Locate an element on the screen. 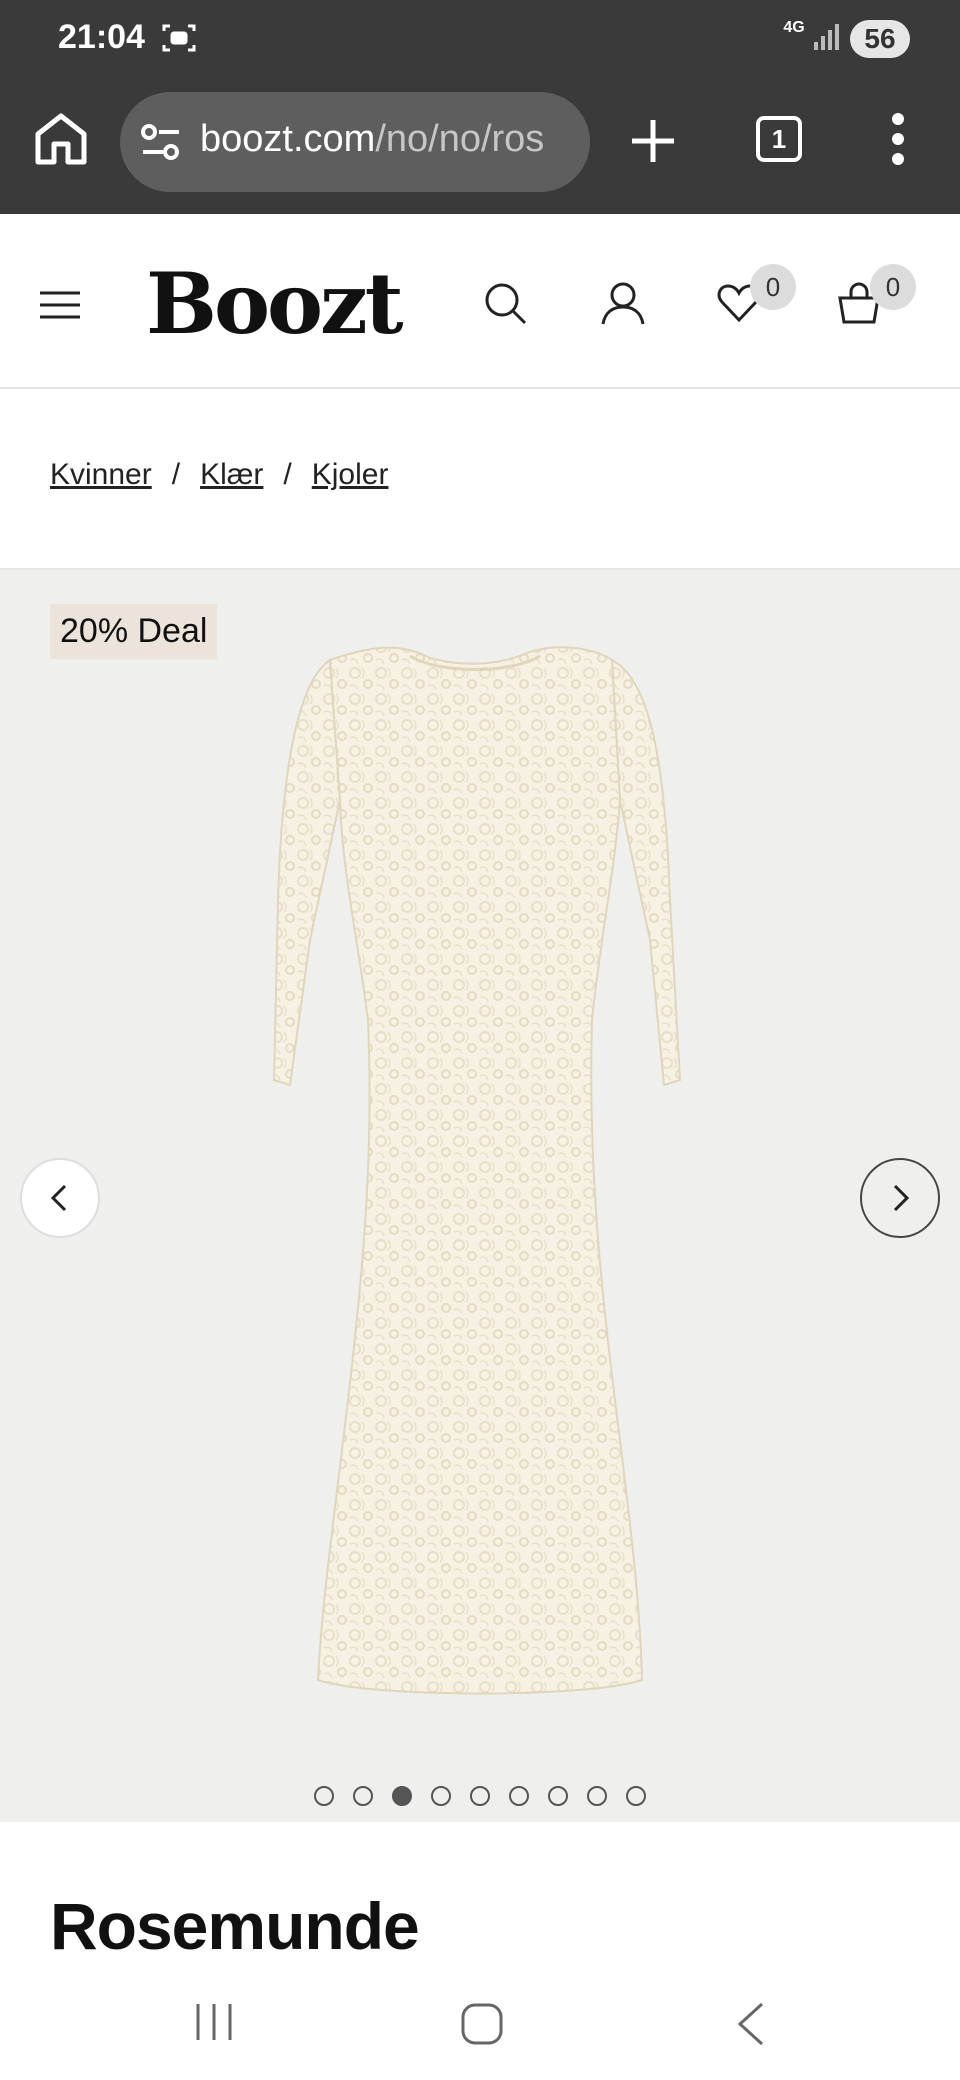 The height and width of the screenshot is (2080, 960). breadcrumb-item-dresses: Kjoler is located at coordinates (350, 474).